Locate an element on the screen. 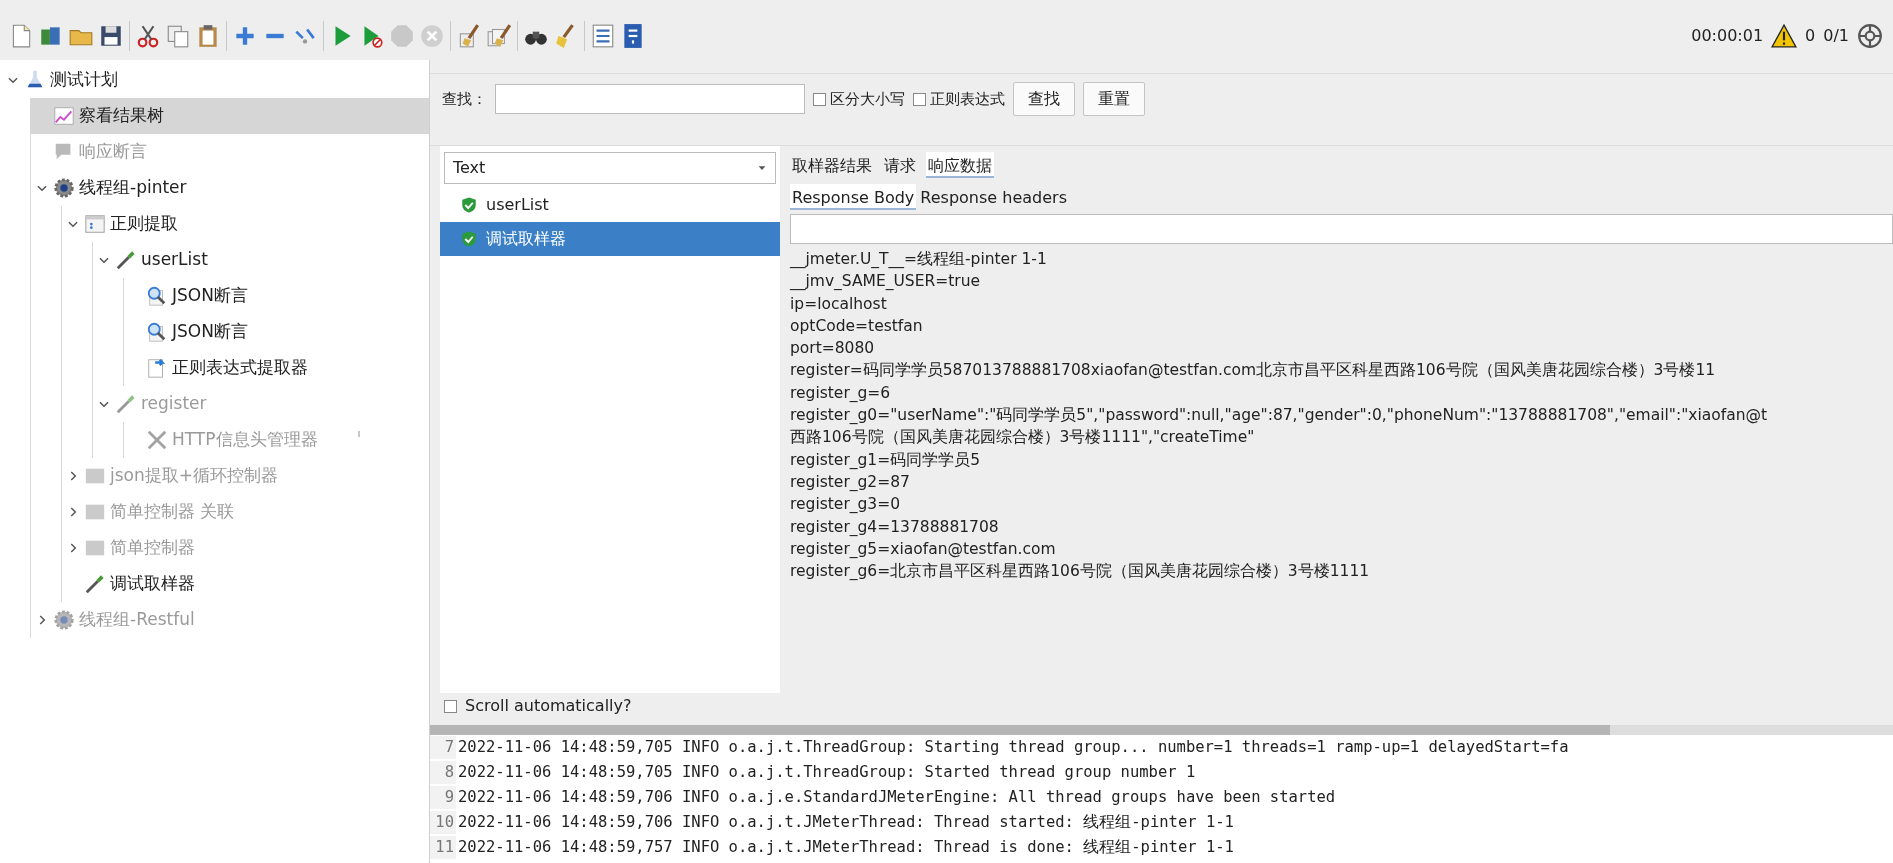 This screenshot has width=1893, height=863. broom-icon is located at coordinates (499, 36).